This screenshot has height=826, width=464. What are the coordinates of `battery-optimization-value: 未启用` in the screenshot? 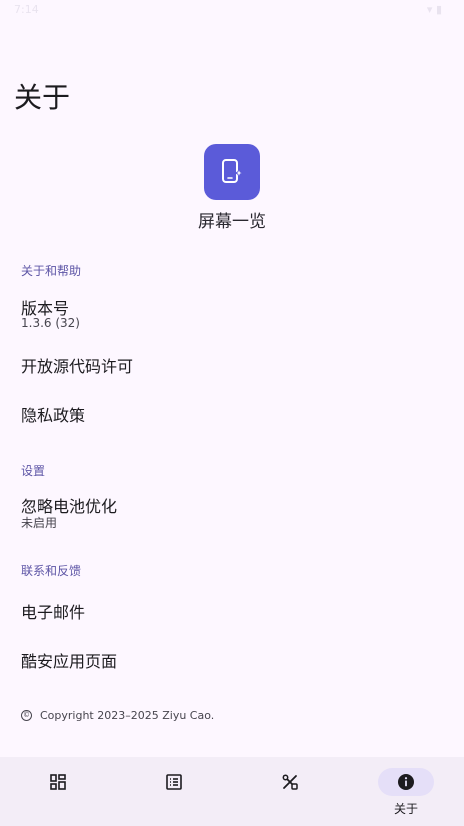 It's located at (39, 523).